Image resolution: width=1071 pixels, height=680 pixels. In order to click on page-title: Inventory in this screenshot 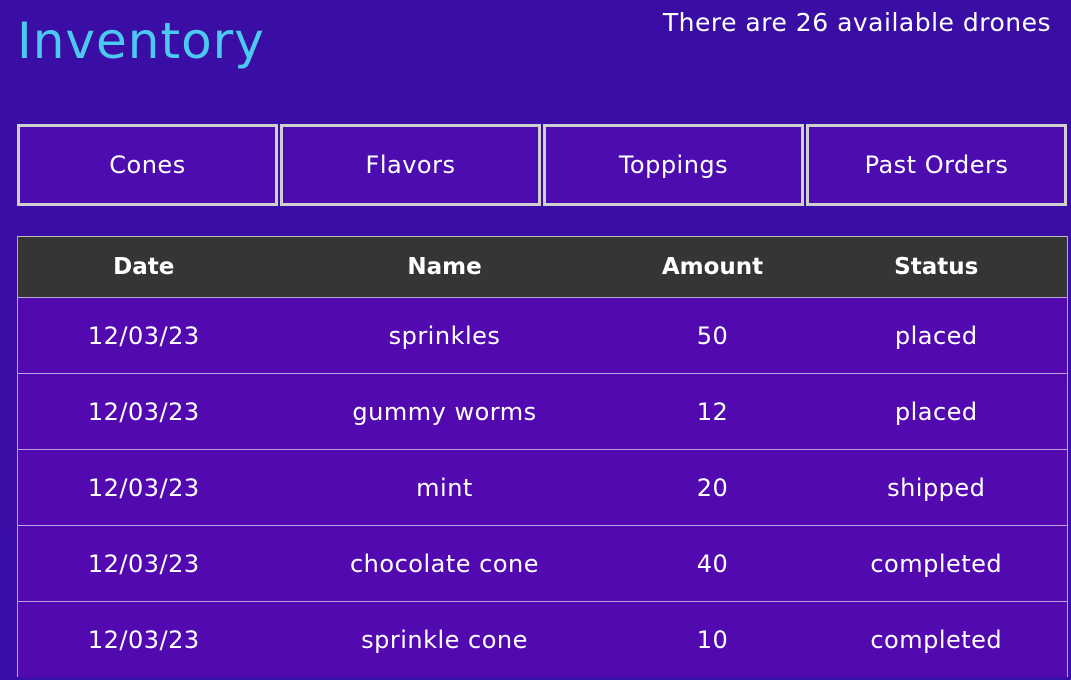, I will do `click(141, 41)`.